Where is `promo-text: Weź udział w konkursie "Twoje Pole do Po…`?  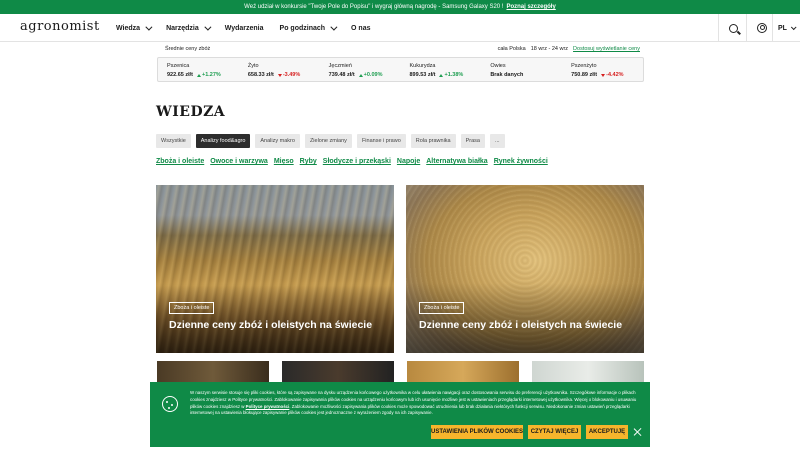 promo-text: Weź udział w konkursie "Twoje Pole do Po… is located at coordinates (374, 7).